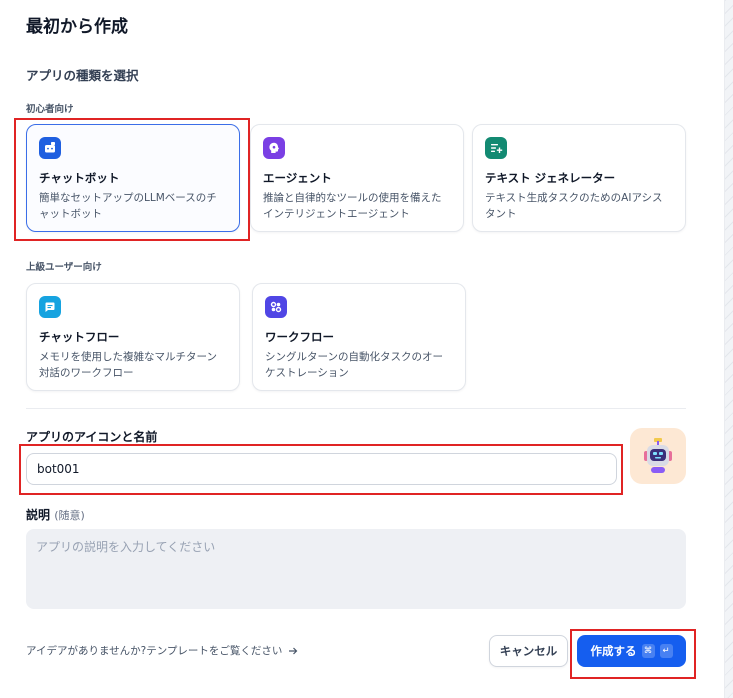 The image size is (733, 698). Describe the element at coordinates (77, 27) in the screenshot. I see `page-title: 最初から作成` at that location.